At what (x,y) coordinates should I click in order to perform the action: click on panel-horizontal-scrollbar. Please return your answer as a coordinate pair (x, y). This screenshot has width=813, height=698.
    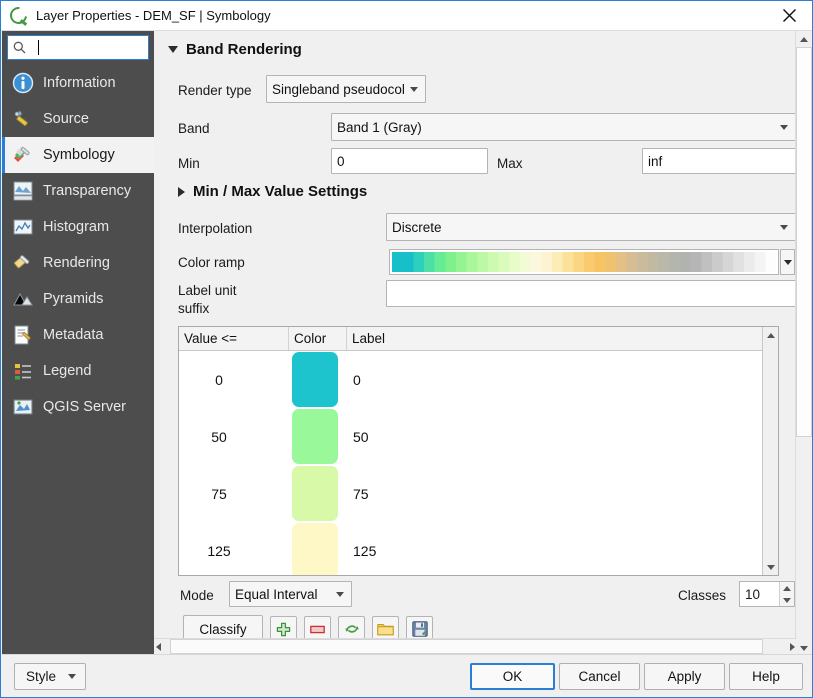
    Looking at the image, I should click on (475, 646).